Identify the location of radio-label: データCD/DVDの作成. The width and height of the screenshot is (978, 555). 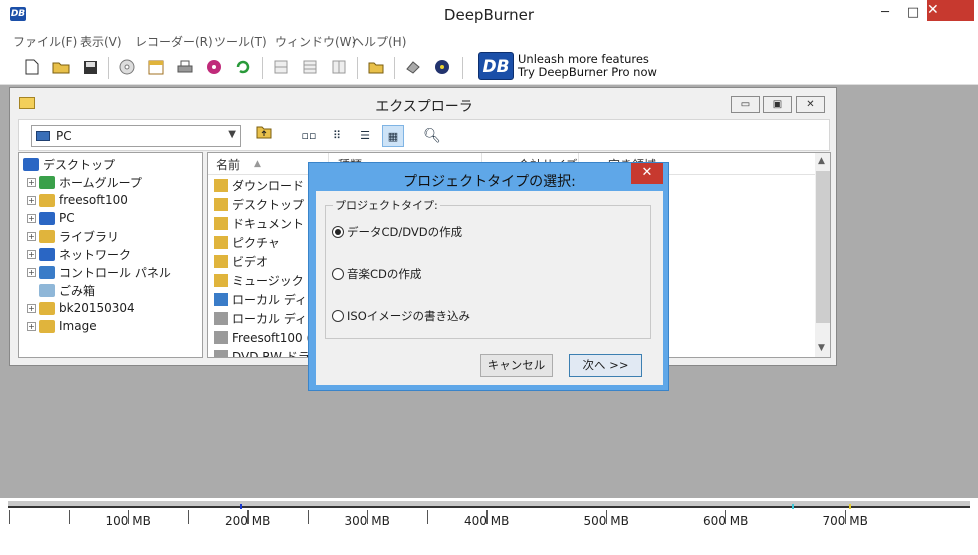
(404, 232).